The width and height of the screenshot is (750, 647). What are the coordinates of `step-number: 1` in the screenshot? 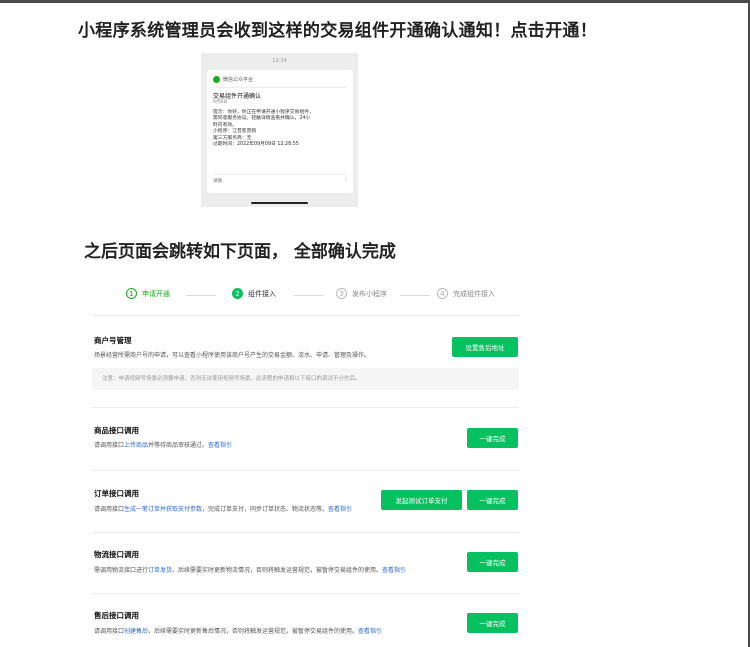 It's located at (131, 293).